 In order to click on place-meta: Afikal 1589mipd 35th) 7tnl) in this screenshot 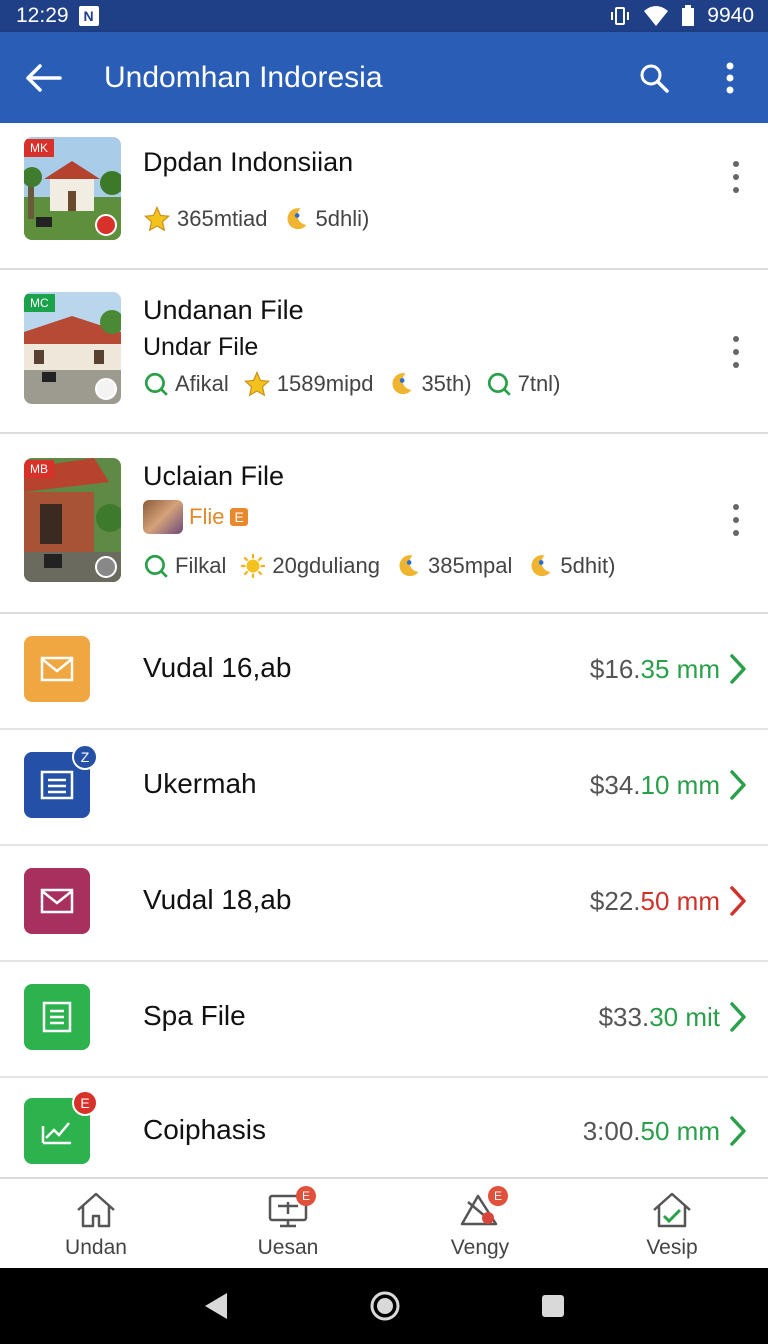, I will do `click(354, 384)`.